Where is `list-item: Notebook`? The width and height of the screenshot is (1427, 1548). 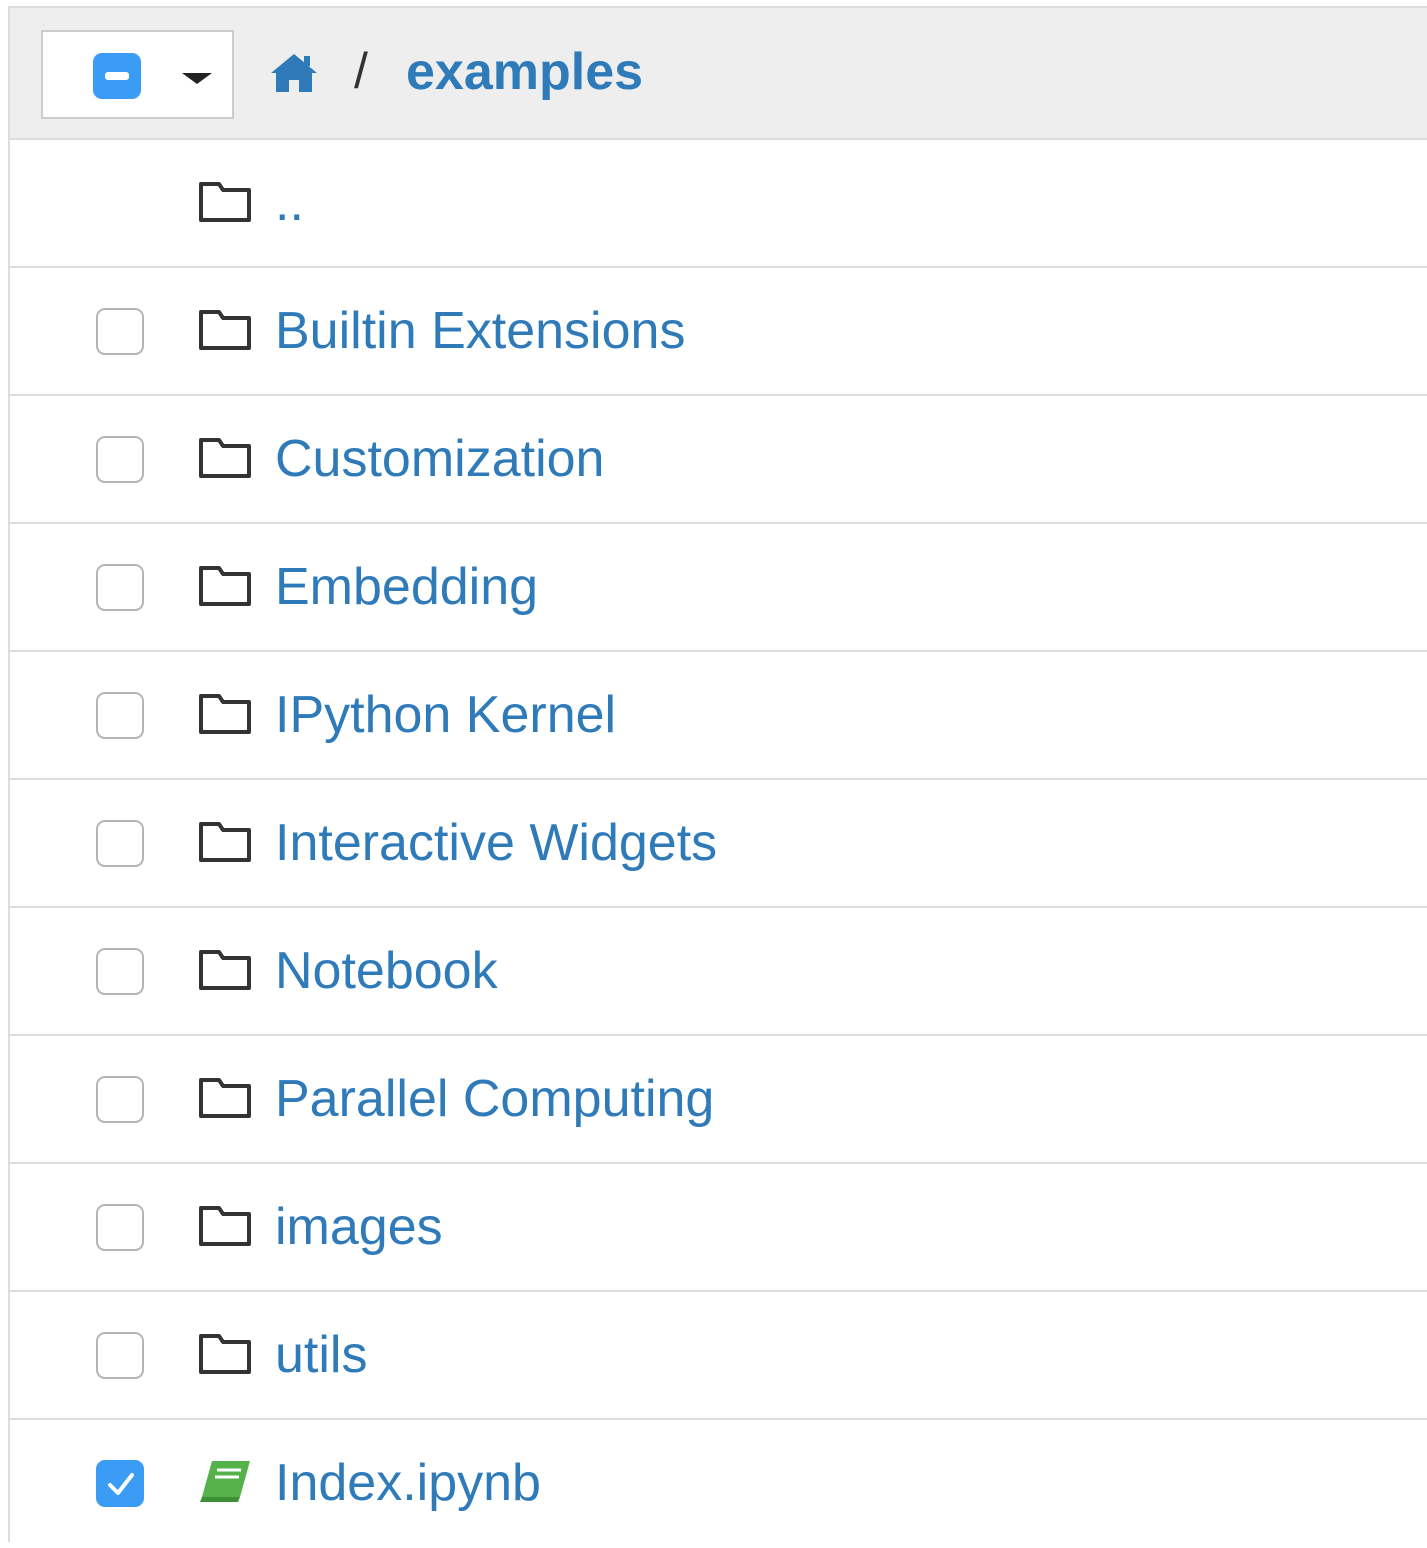 list-item: Notebook is located at coordinates (718, 972).